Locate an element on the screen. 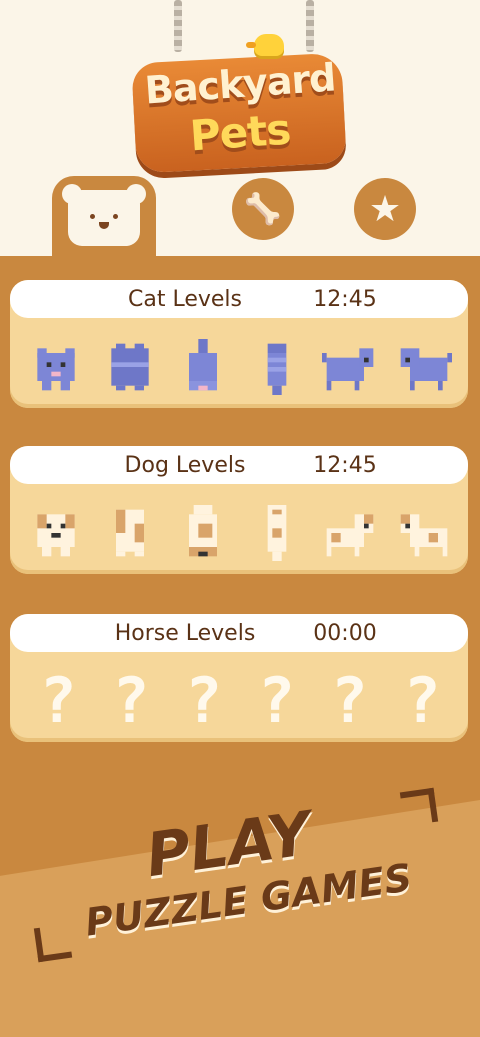 The width and height of the screenshot is (480, 1037). logo-line-2: Pets is located at coordinates (240, 132).